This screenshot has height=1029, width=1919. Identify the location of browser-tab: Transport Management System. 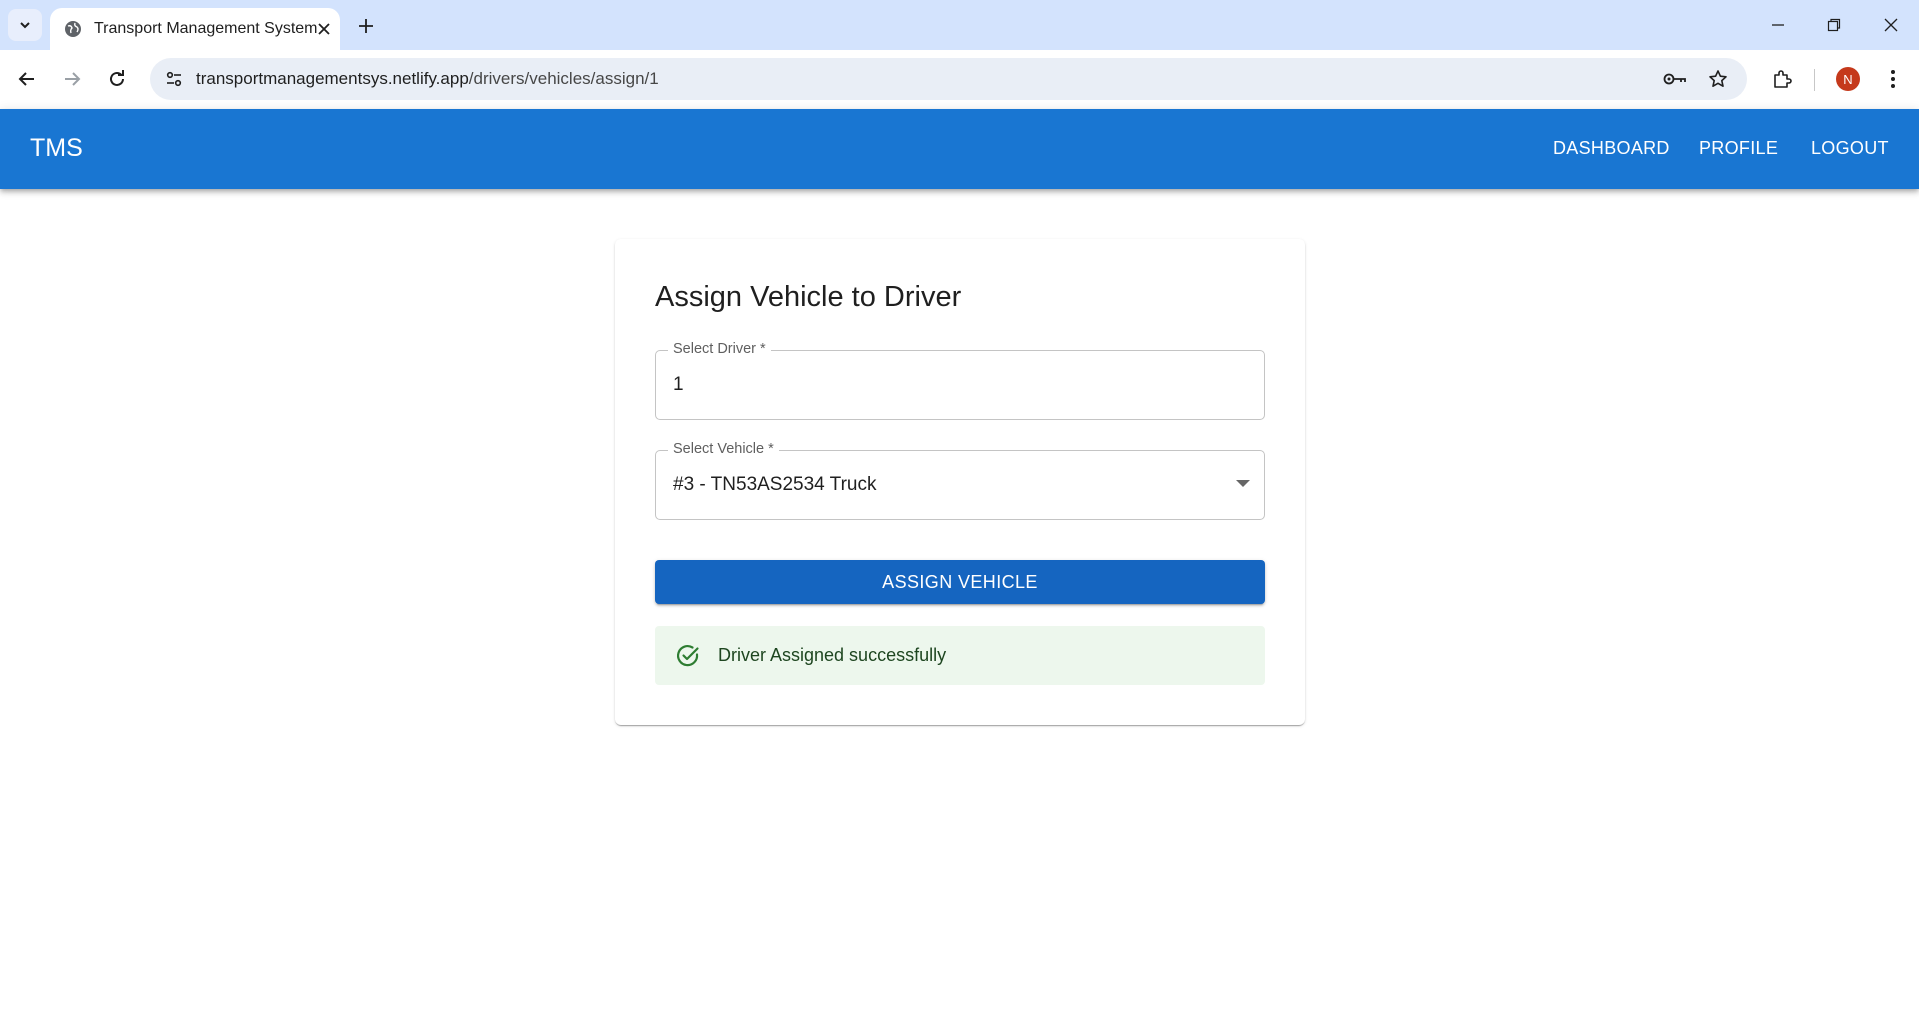
(195, 29).